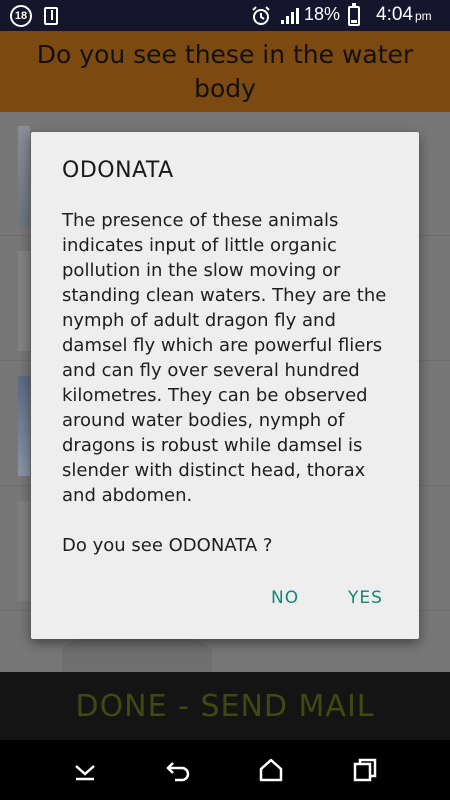 Image resolution: width=450 pixels, height=800 pixels. I want to click on status-bar: 18 18% 4:04 pm, so click(225, 15).